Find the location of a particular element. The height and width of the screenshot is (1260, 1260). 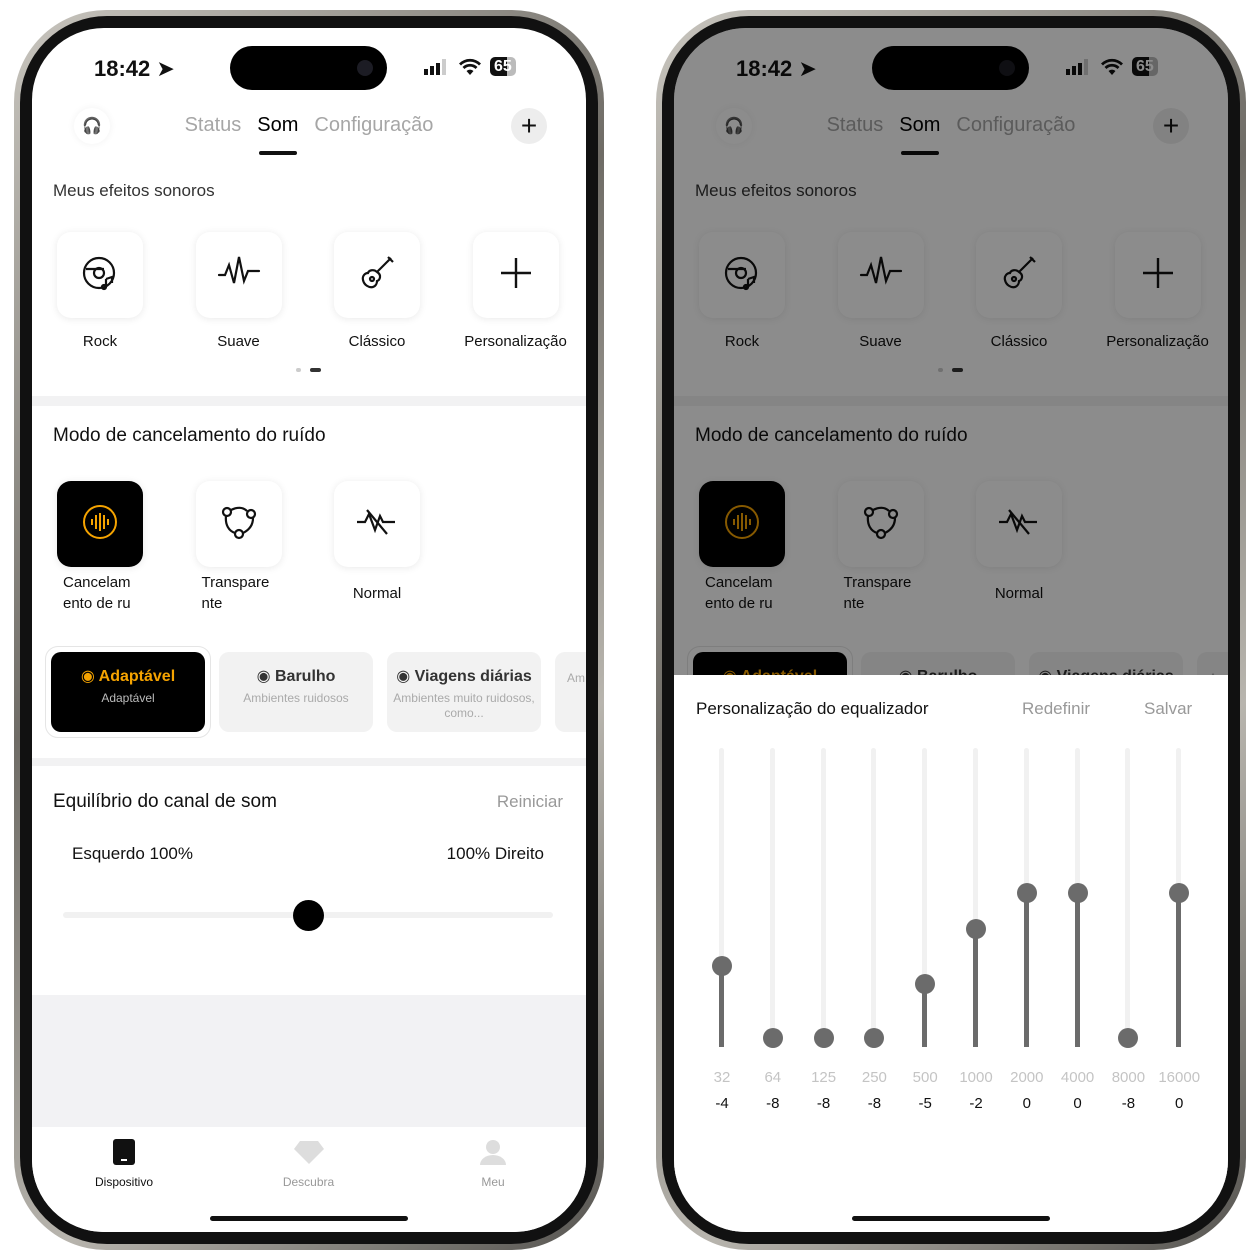

reset-eq-button: Redefinir is located at coordinates (1056, 709).